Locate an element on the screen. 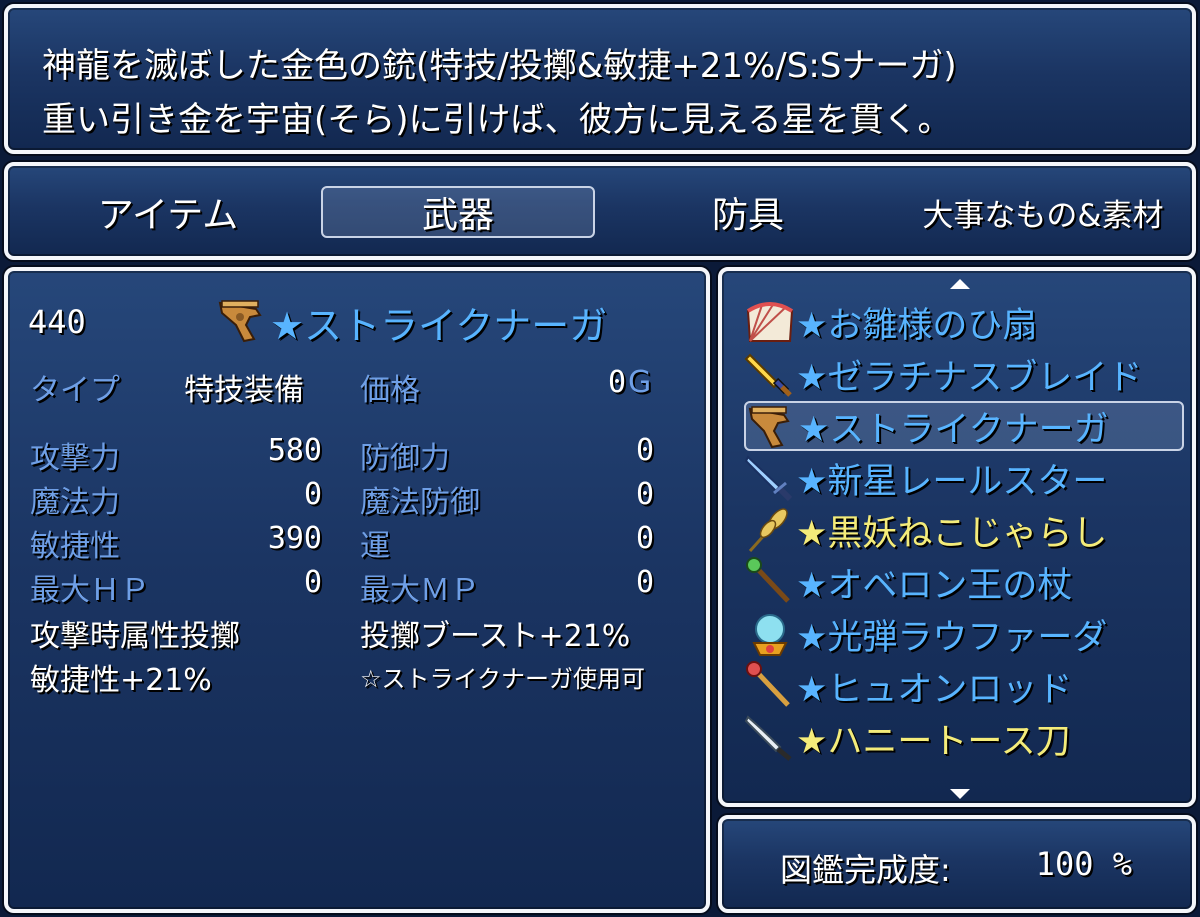  effect-attack-element: 攻撃時属性投擲 is located at coordinates (135, 636).